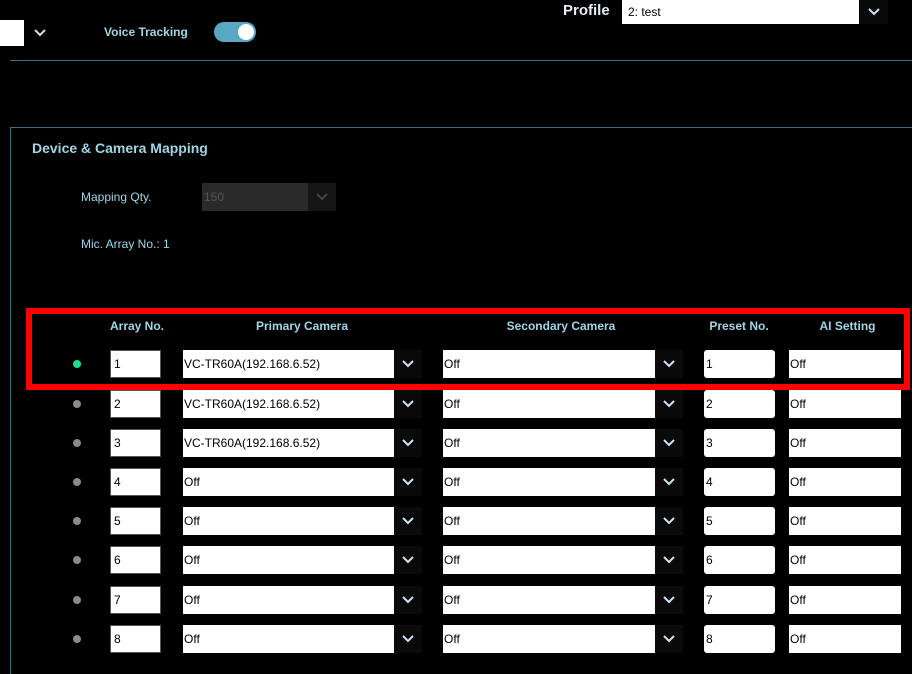 Image resolution: width=912 pixels, height=674 pixels. I want to click on mapping-qty-value: 150, so click(255, 197).